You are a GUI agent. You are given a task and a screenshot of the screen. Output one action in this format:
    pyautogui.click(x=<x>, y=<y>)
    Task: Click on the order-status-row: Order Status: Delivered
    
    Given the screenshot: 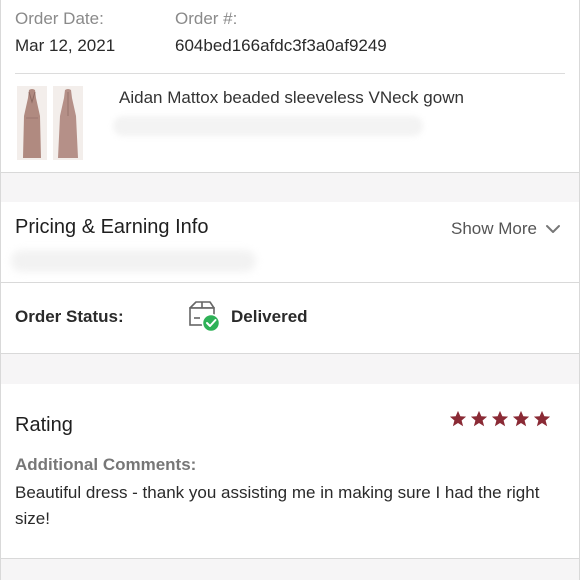 What is the action you would take?
    pyautogui.click(x=290, y=318)
    